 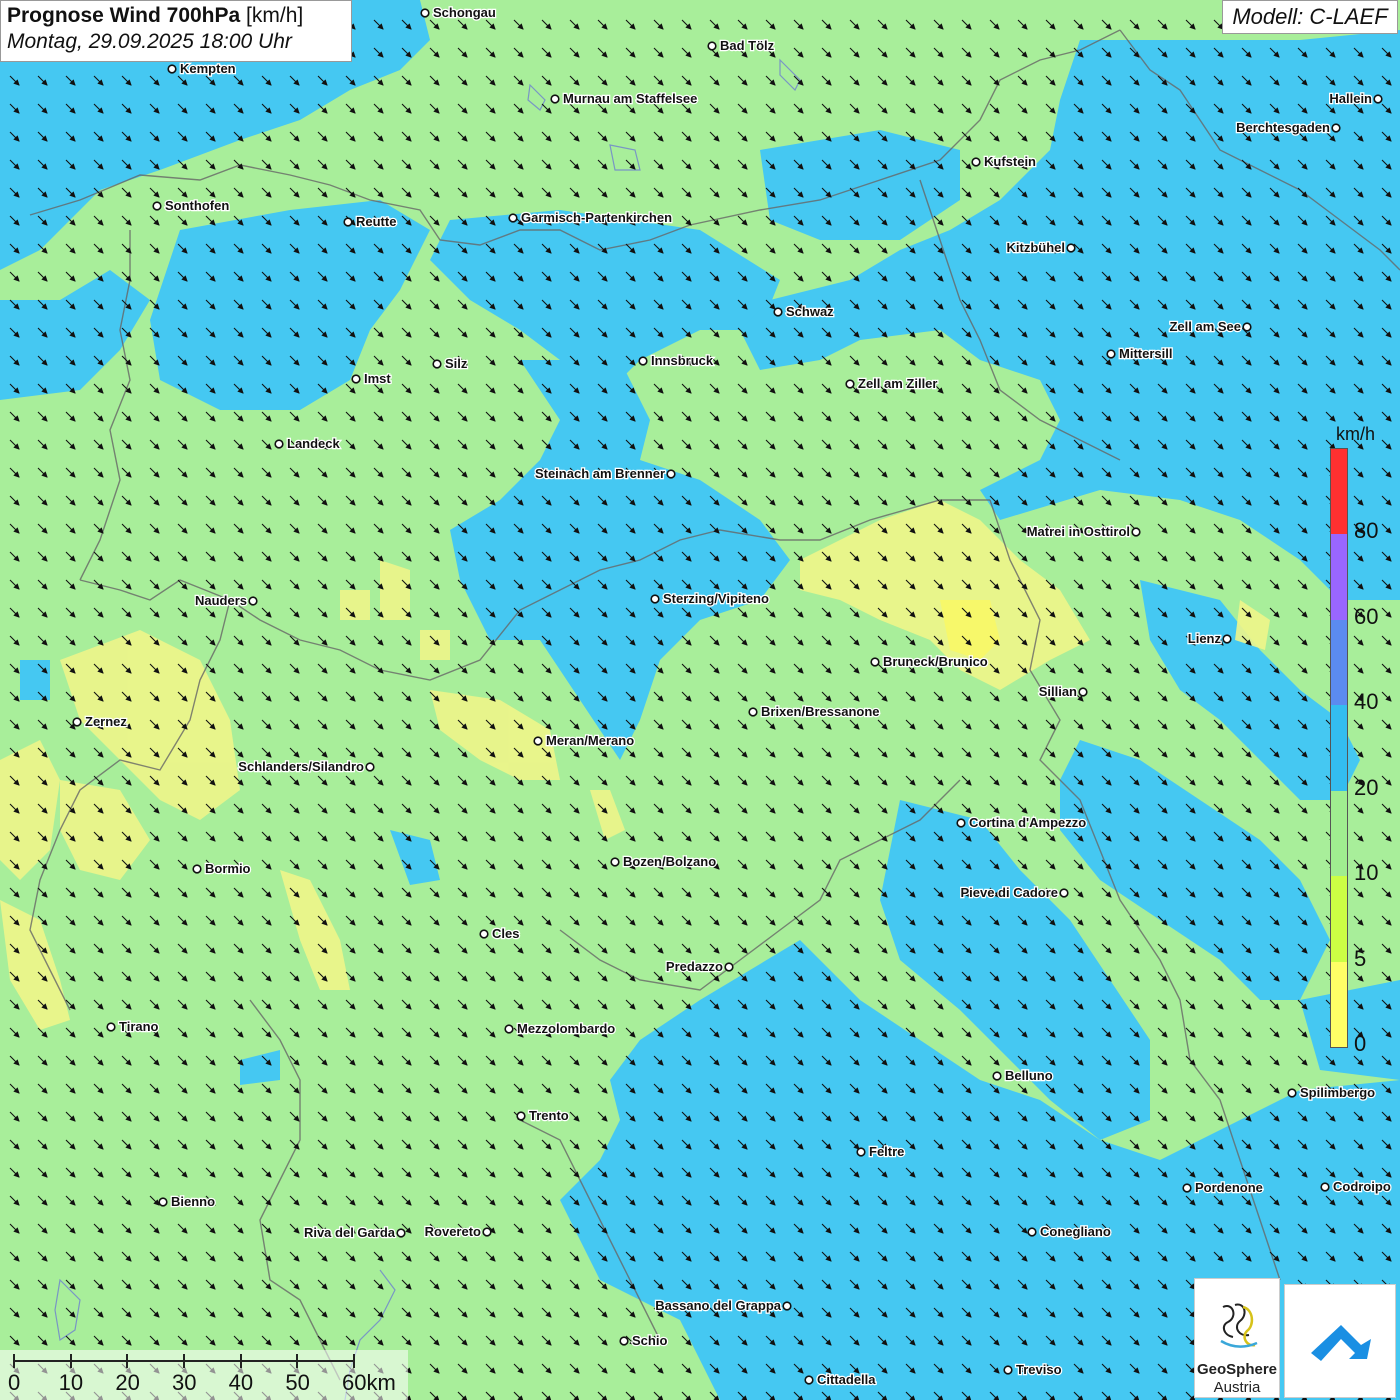 What do you see at coordinates (1078, 531) in the screenshot?
I see `city-label: Matrei in Osttirol` at bounding box center [1078, 531].